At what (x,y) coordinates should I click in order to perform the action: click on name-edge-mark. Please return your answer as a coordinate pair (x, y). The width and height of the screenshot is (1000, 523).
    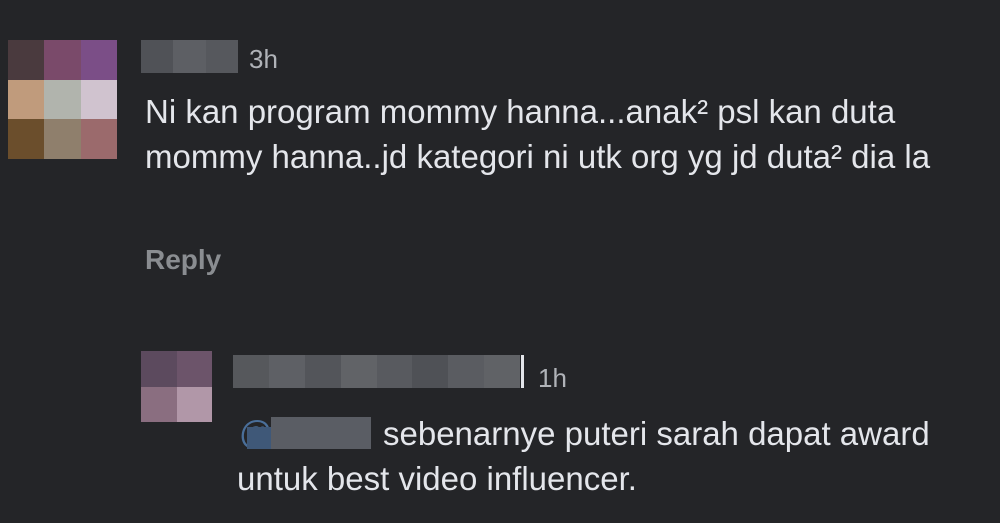
    Looking at the image, I should click on (522, 371).